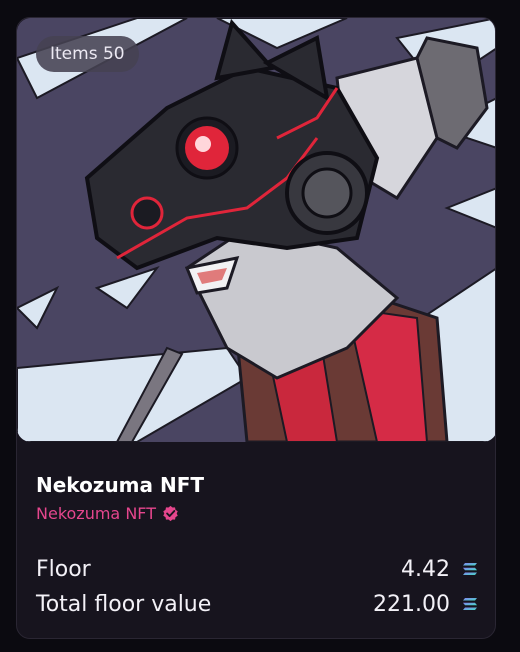  Describe the element at coordinates (411, 604) in the screenshot. I see `total-floor-value: 221.00` at that location.